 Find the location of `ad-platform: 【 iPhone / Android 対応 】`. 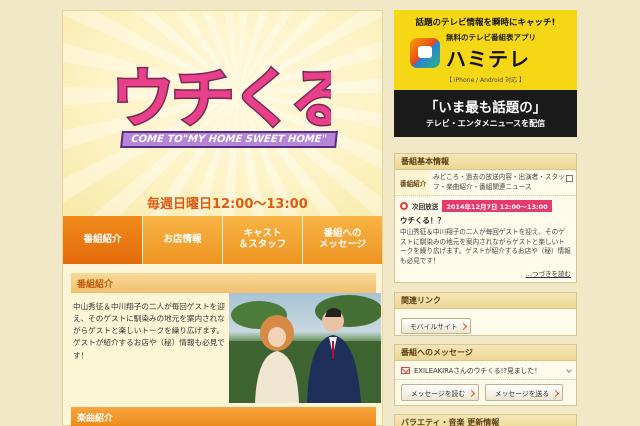

ad-platform: 【 iPhone / Android 対応 】 is located at coordinates (485, 80).